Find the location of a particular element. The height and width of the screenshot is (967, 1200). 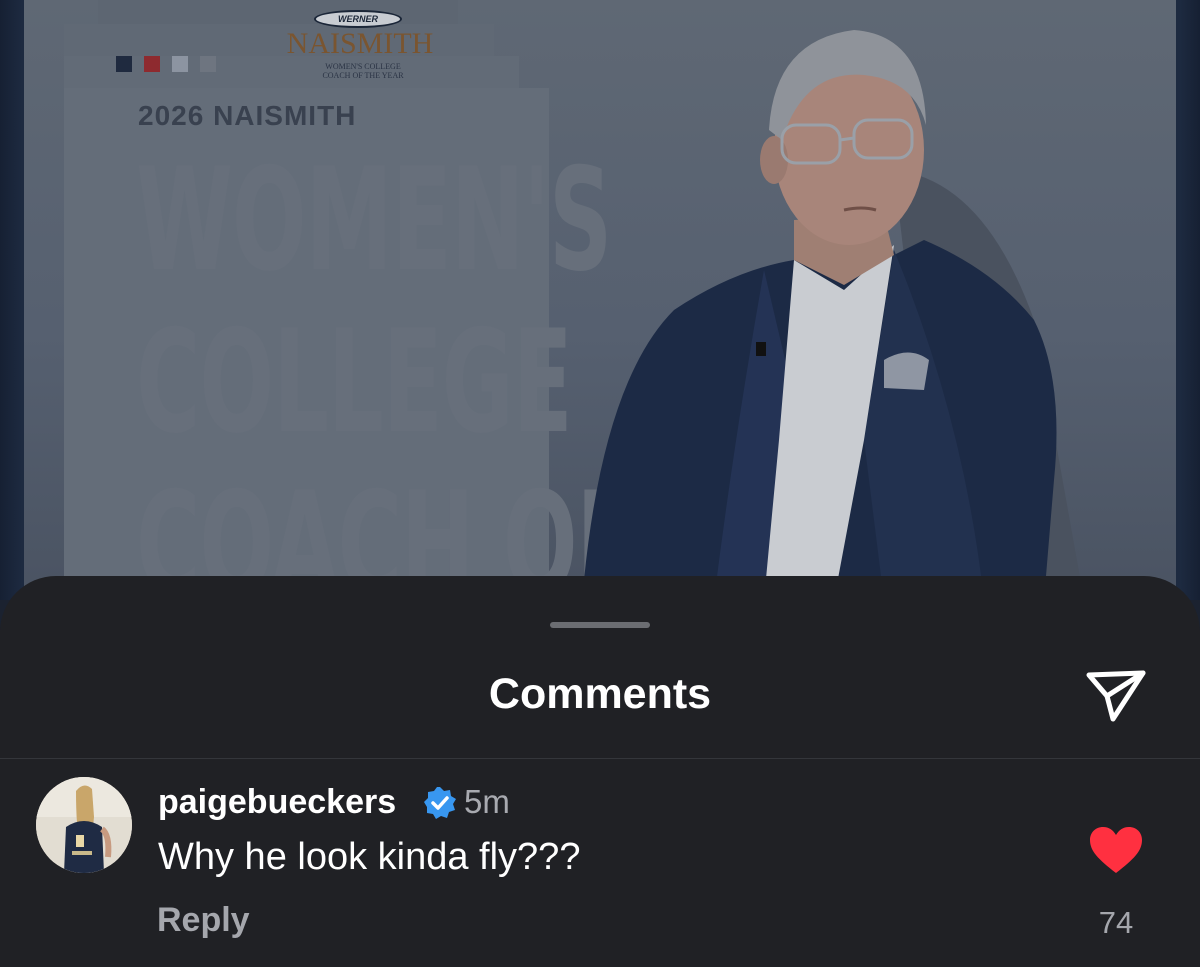

werner-logo-text: WERNER is located at coordinates (358, 19).